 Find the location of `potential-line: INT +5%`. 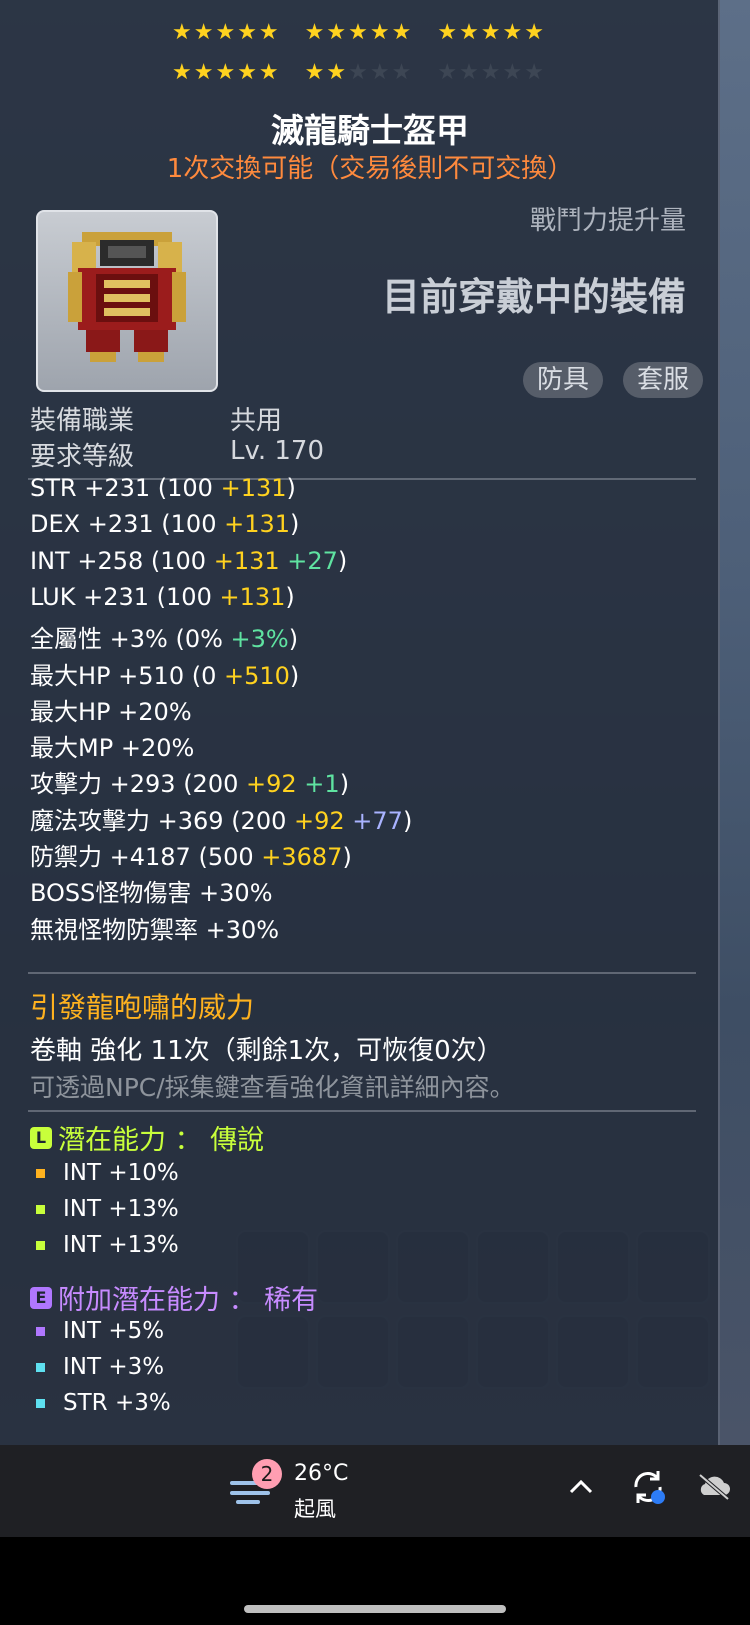

potential-line: INT +5% is located at coordinates (100, 1331).